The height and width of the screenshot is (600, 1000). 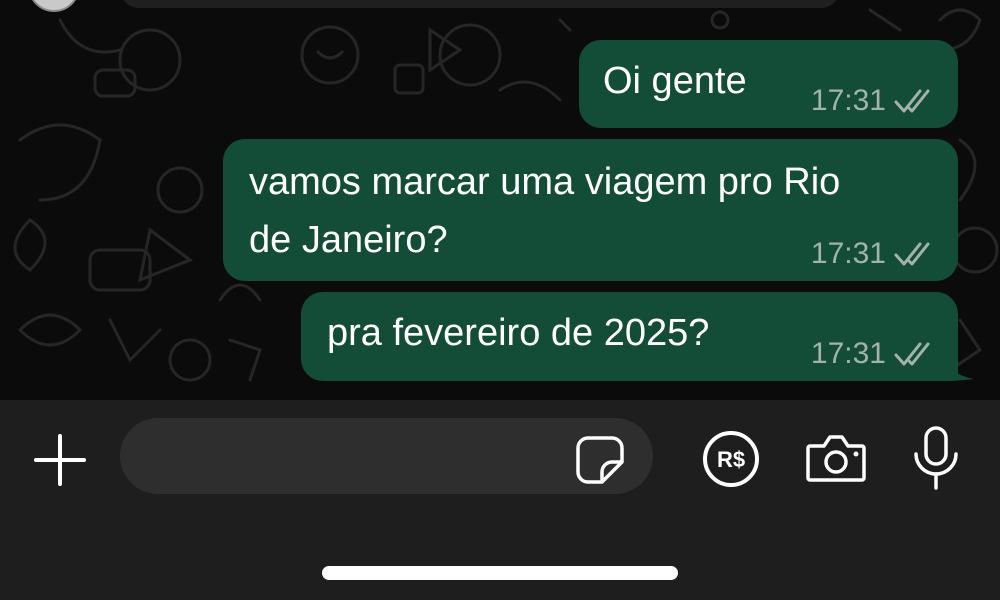 What do you see at coordinates (60, 460) in the screenshot?
I see `plus-icon` at bounding box center [60, 460].